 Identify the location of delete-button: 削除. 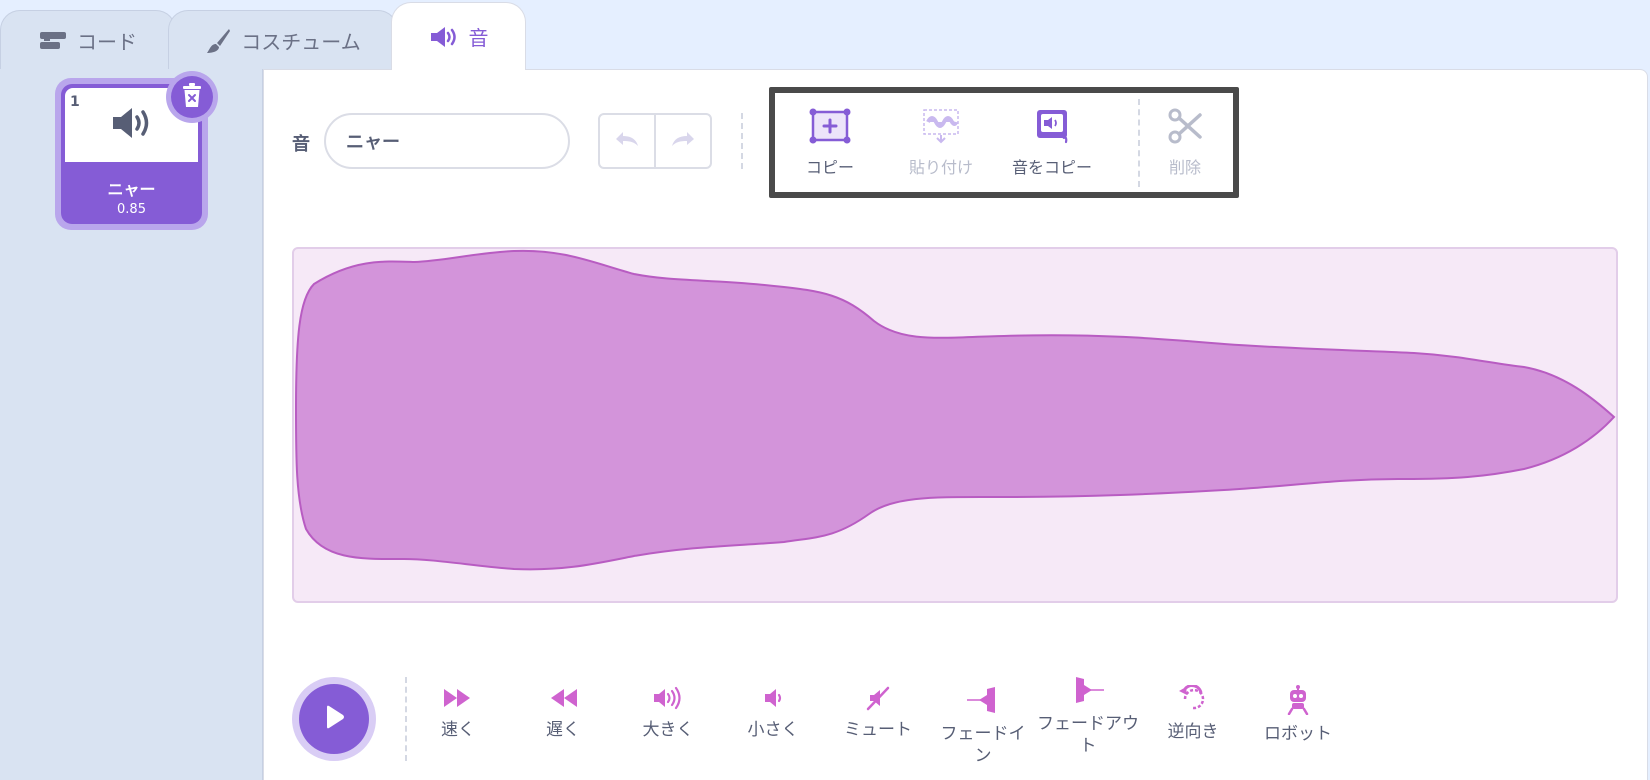
(1185, 143).